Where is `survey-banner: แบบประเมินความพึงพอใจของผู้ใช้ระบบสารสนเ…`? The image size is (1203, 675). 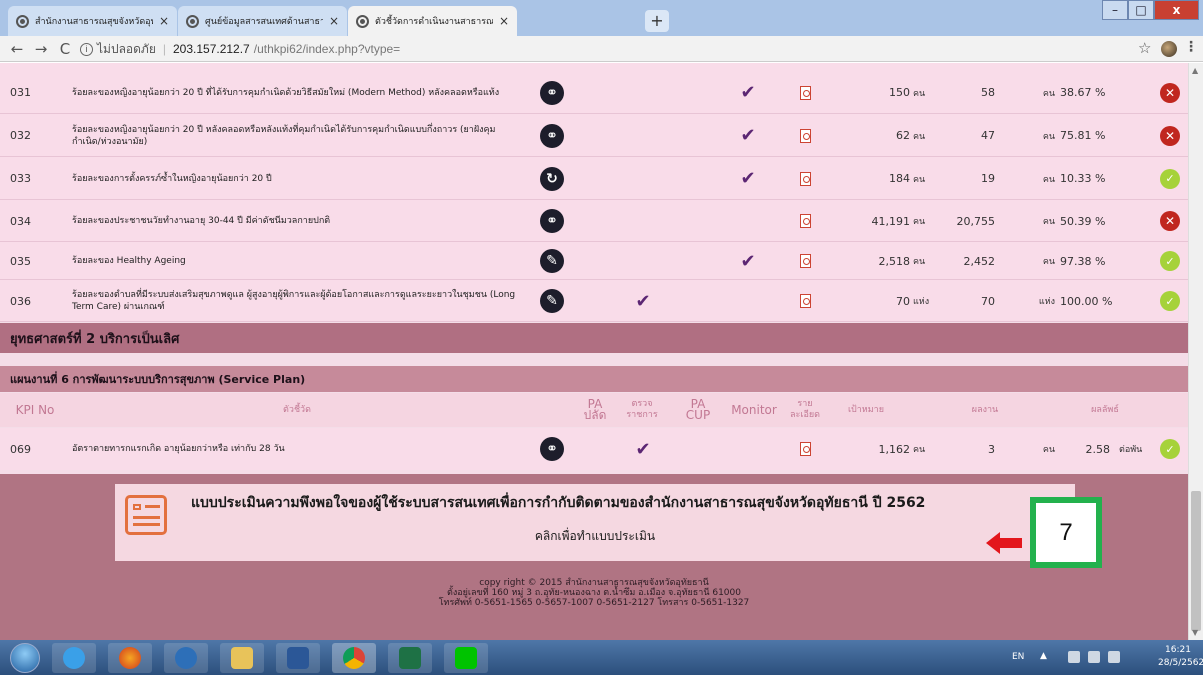
survey-banner: แบบประเมินความพึงพอใจของผู้ใช้ระบบสารสนเ… is located at coordinates (595, 522).